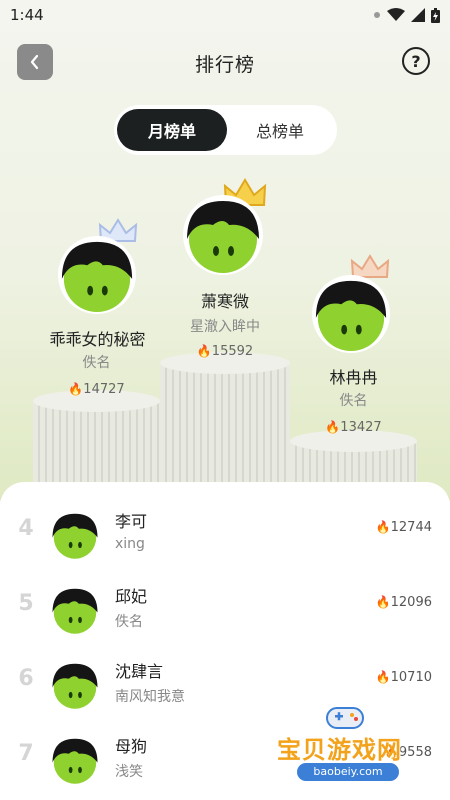  What do you see at coordinates (280, 130) in the screenshot?
I see `tab-total: 总榜单` at bounding box center [280, 130].